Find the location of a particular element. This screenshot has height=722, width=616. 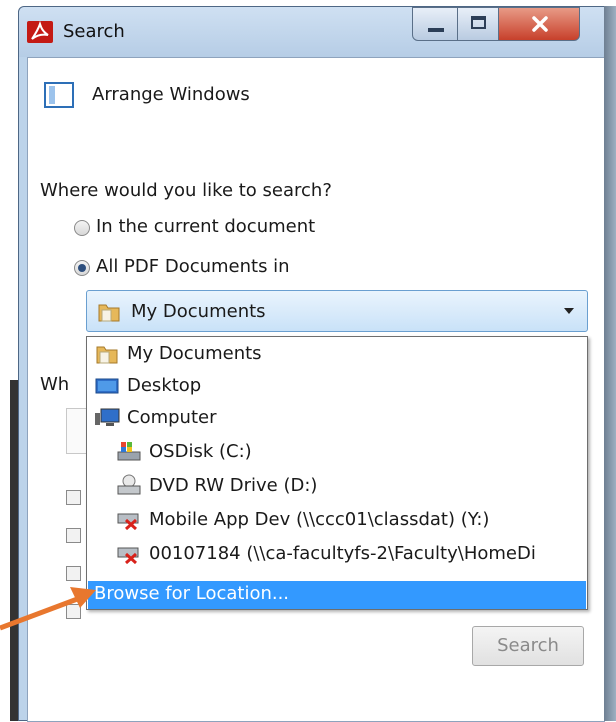

dropdown-item-computer: Computer is located at coordinates (336, 418).